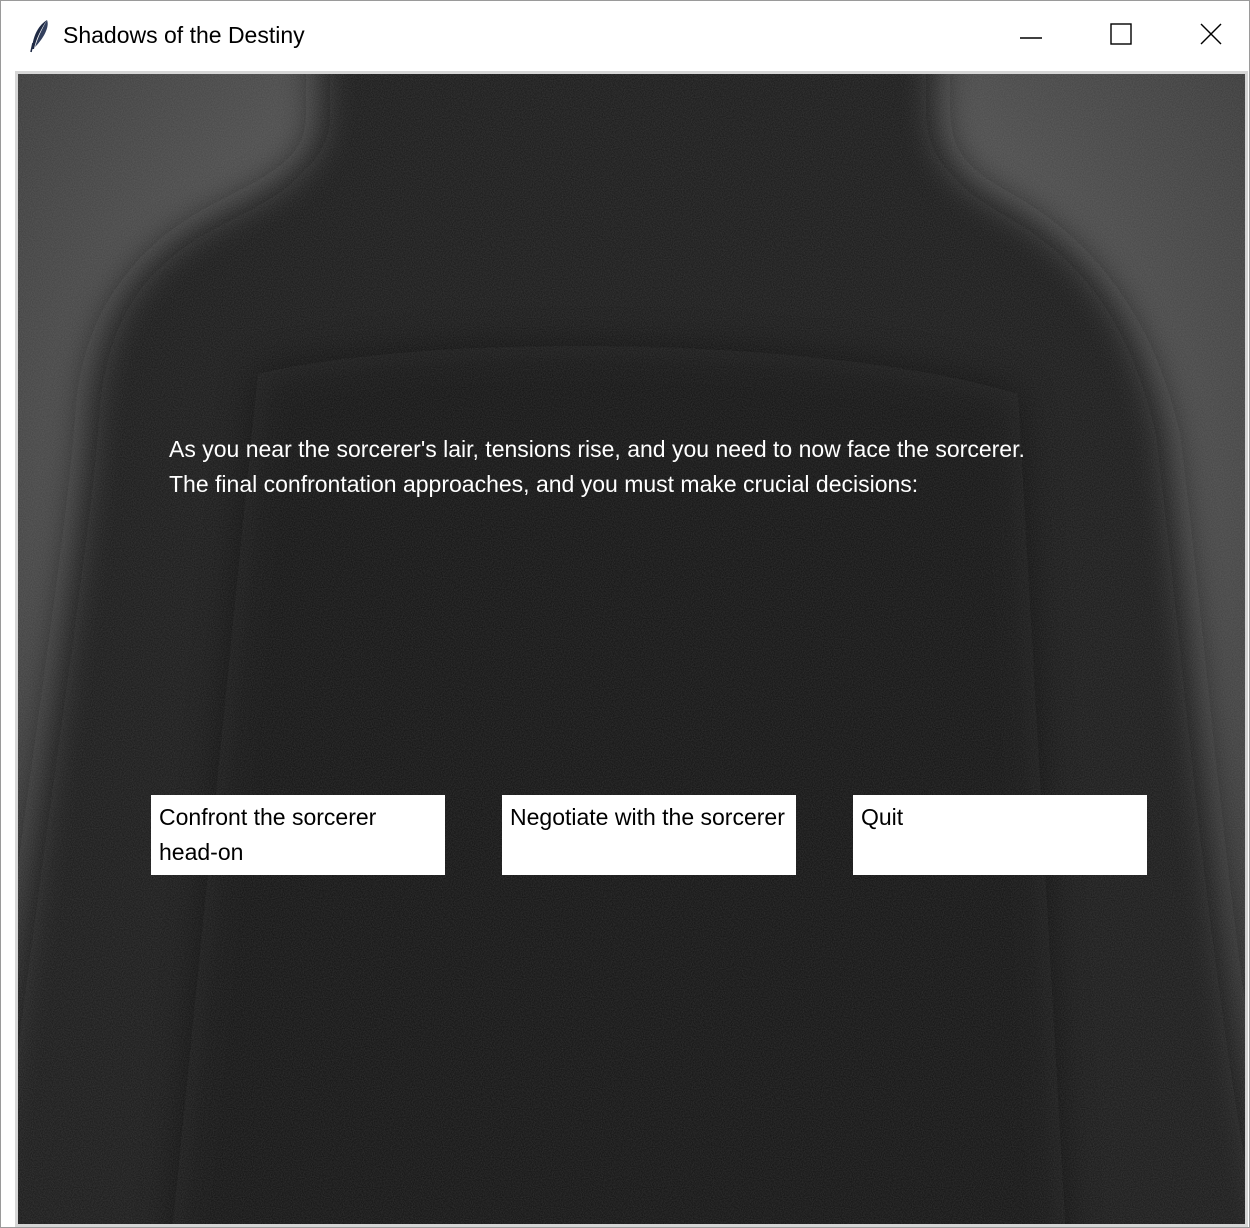  Describe the element at coordinates (1211, 36) in the screenshot. I see `close-icon` at that location.